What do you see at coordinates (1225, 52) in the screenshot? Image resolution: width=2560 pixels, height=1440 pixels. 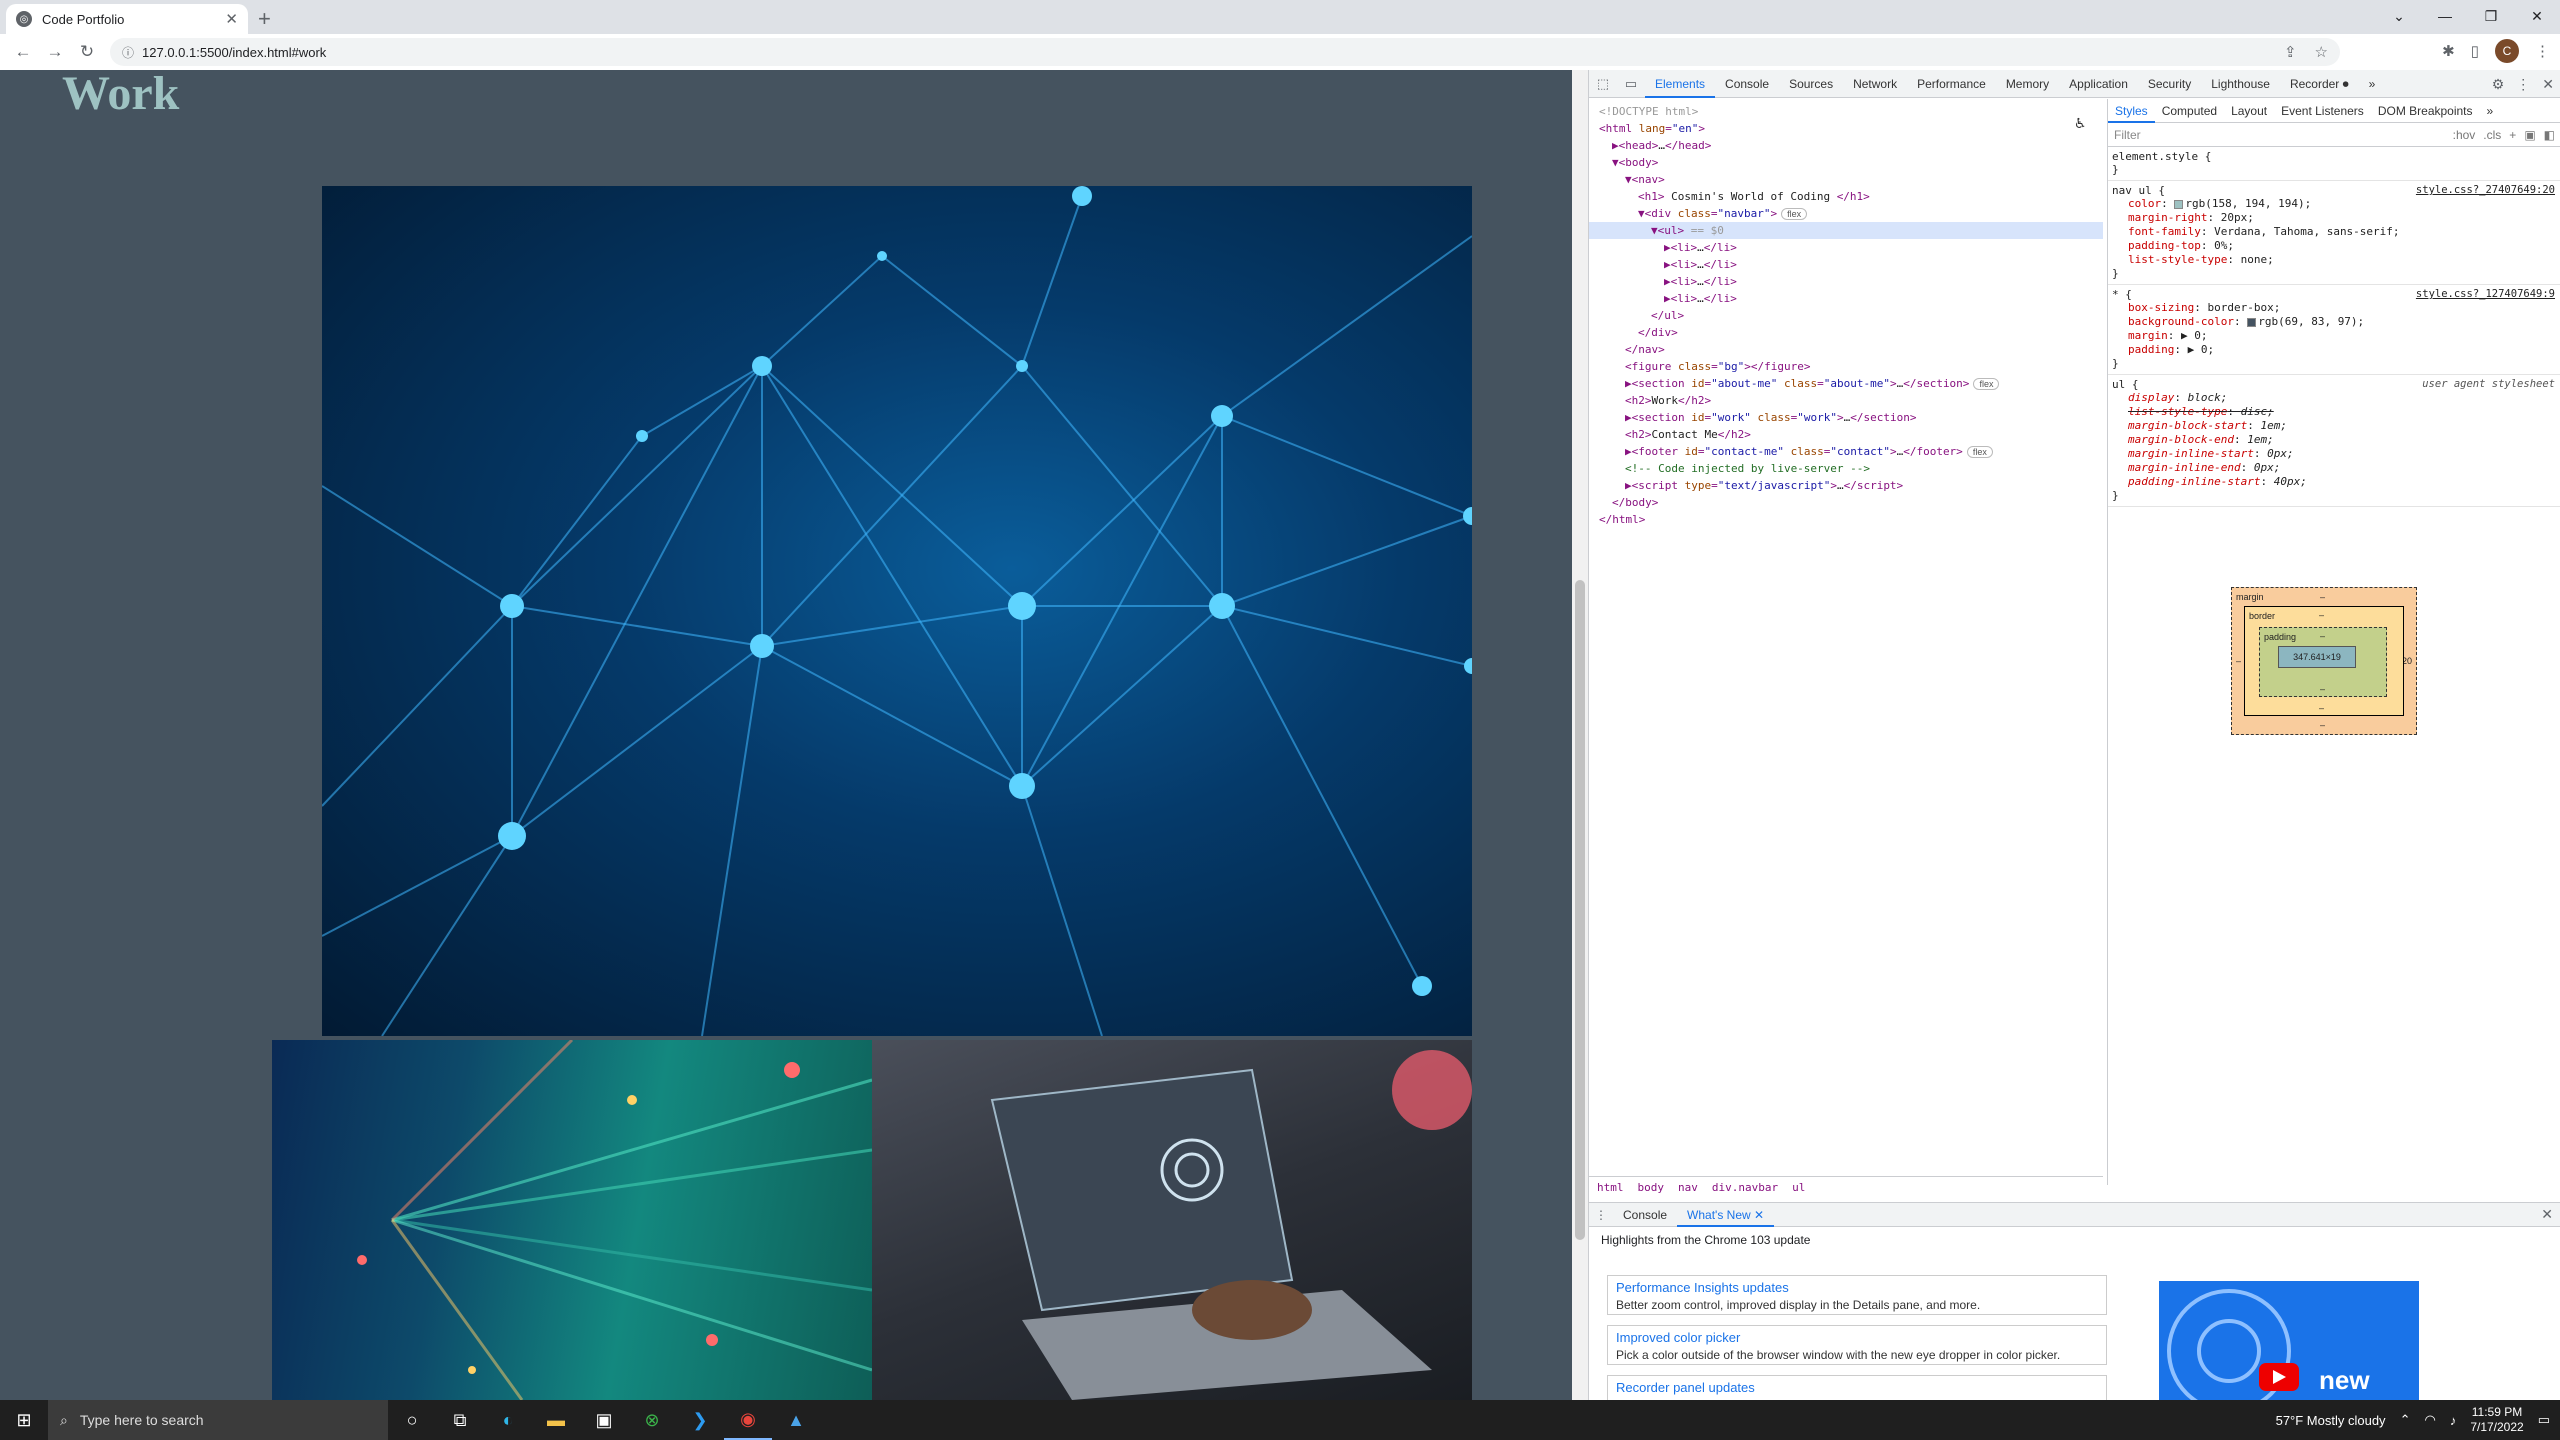 I see `address-bar: ⓘ 127.0.0.1:5500/index.html#work ⇪ ☆` at bounding box center [1225, 52].